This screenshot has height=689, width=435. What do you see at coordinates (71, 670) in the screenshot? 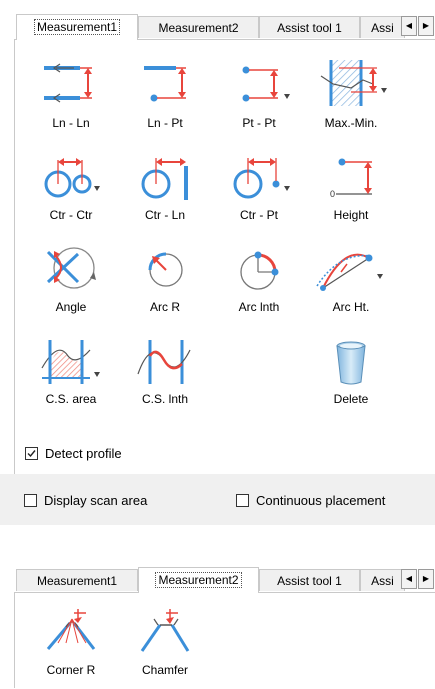
I see `tool-label: Corner R` at bounding box center [71, 670].